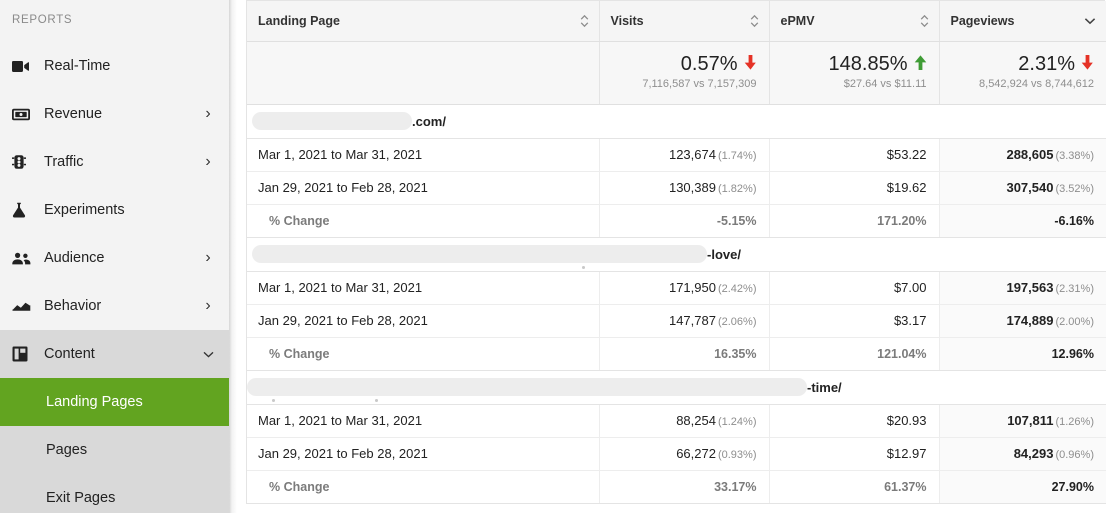 Image resolution: width=1111 pixels, height=513 pixels. Describe the element at coordinates (699, 84) in the screenshot. I see `summary-visits-detail: 7,116,587 vs 7,157,309` at that location.